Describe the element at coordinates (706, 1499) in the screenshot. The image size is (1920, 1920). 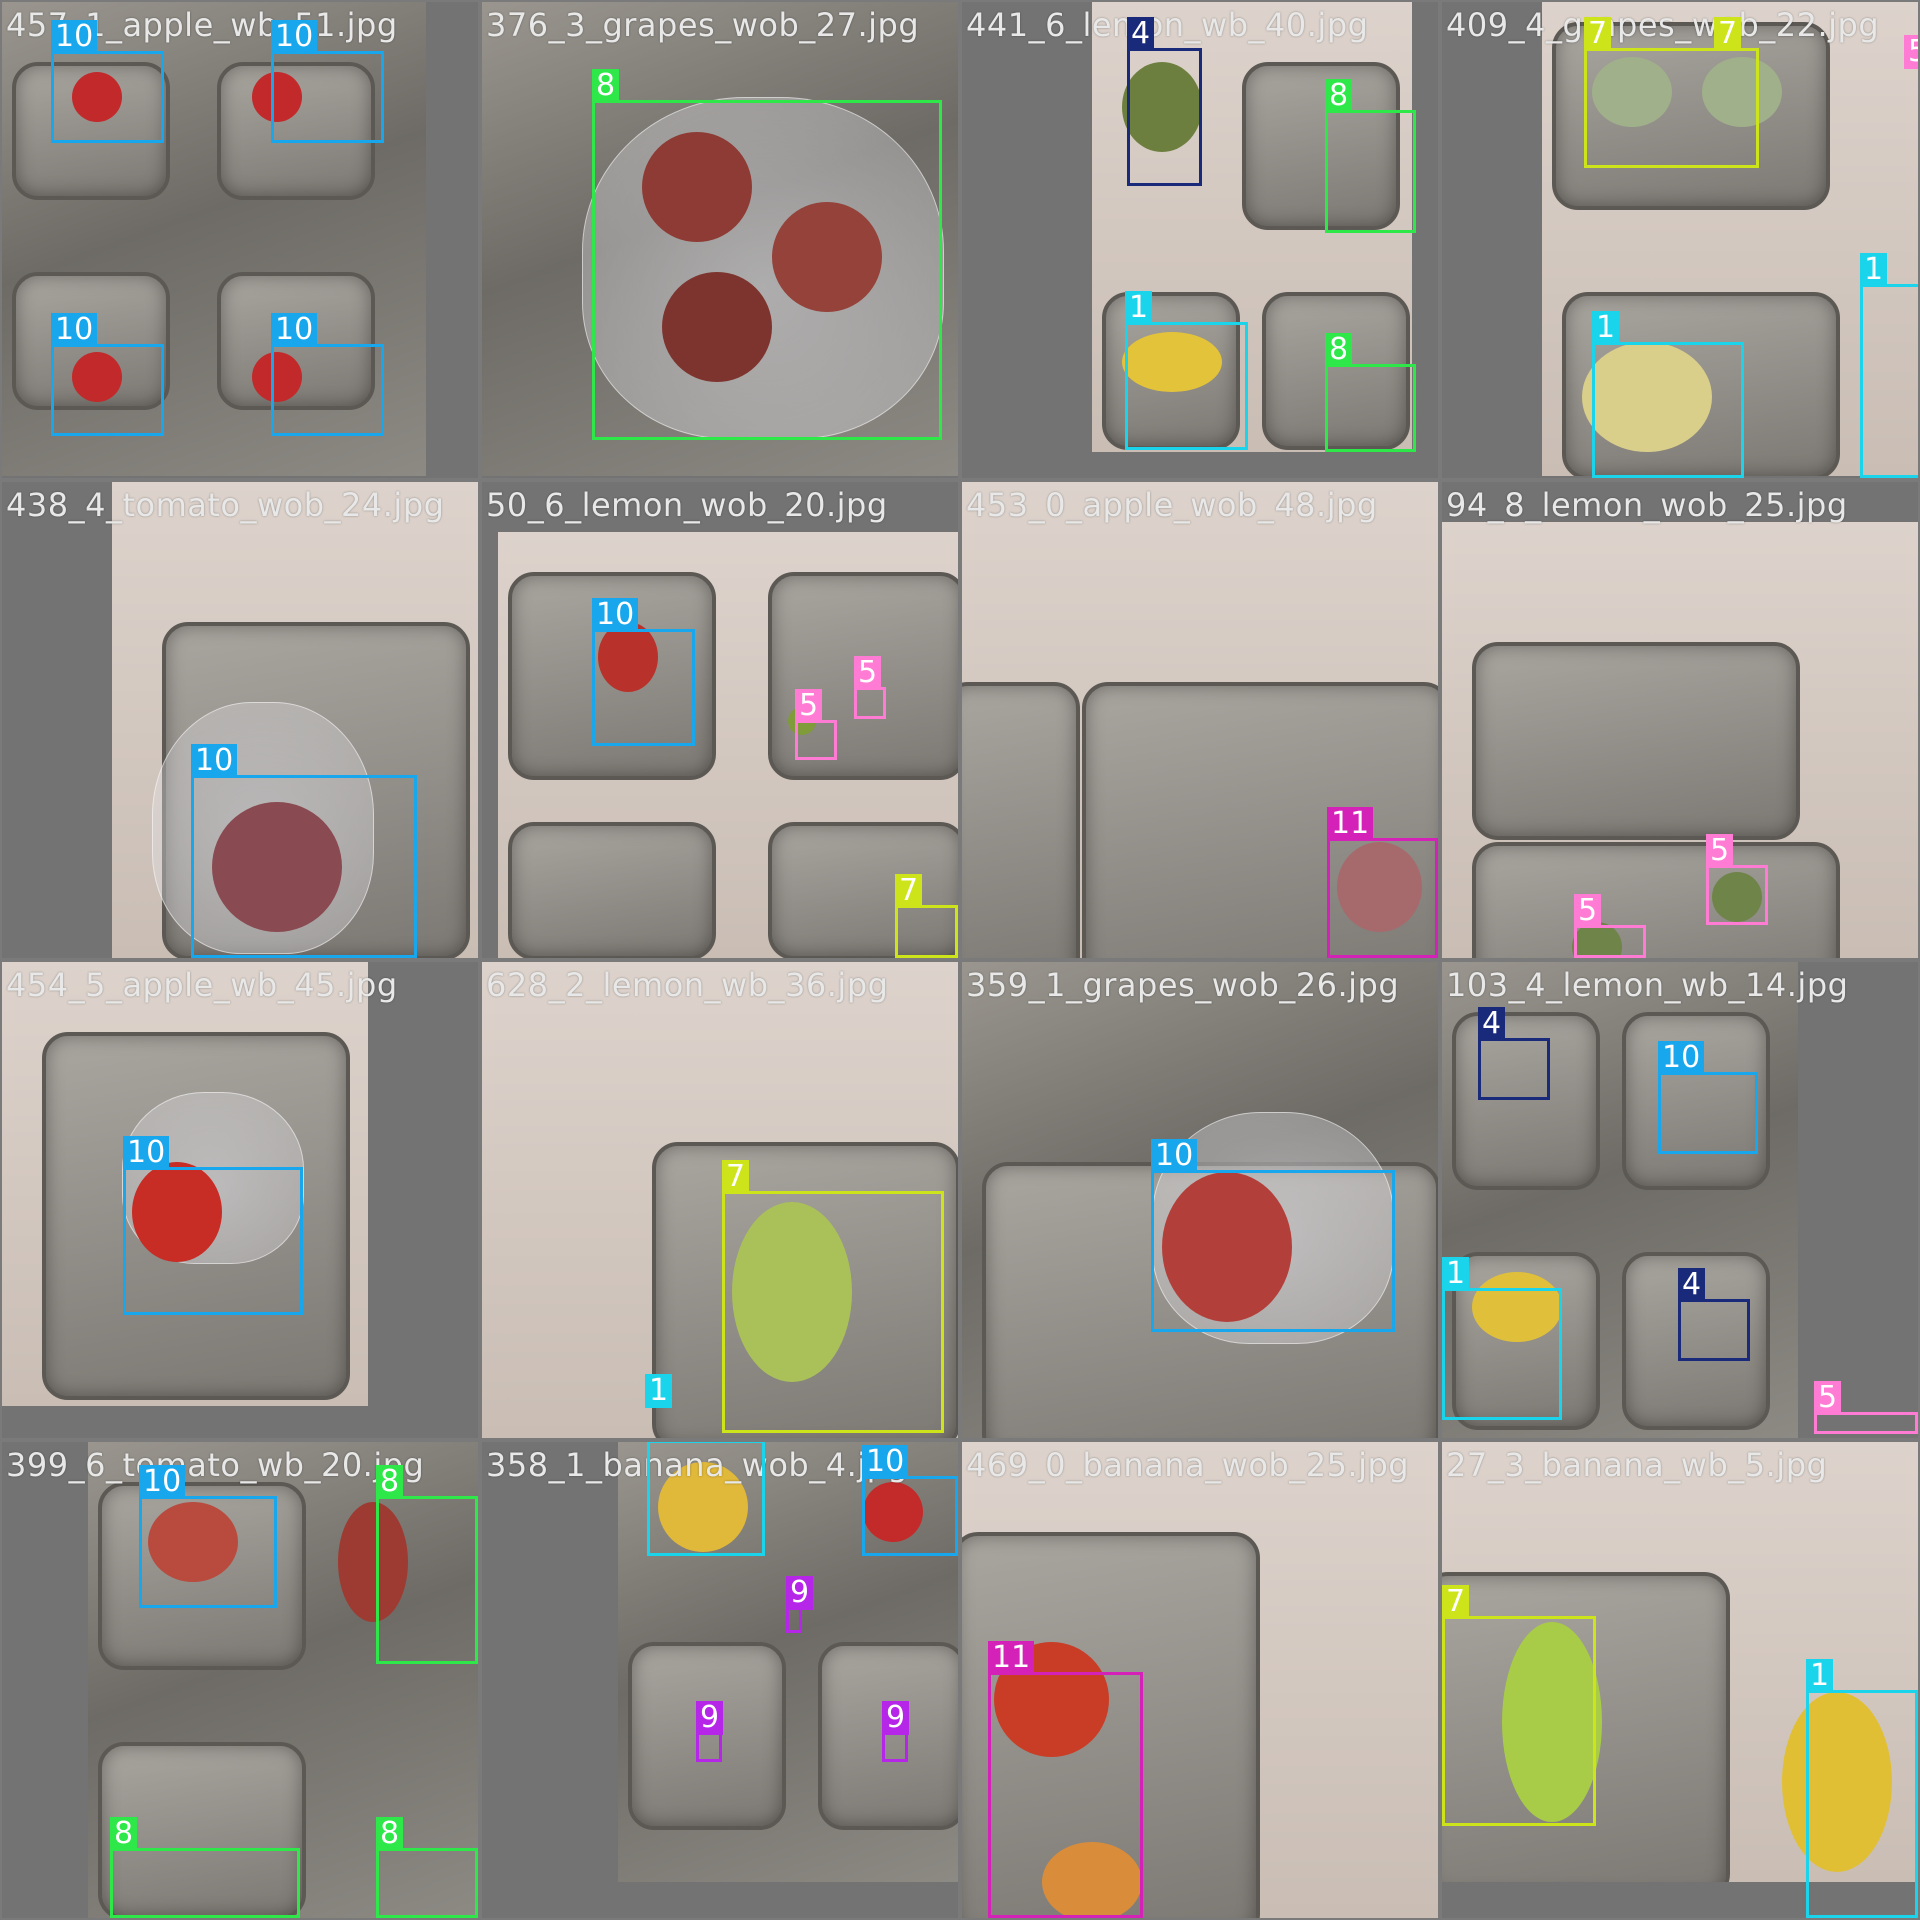
I see `detection-box` at that location.